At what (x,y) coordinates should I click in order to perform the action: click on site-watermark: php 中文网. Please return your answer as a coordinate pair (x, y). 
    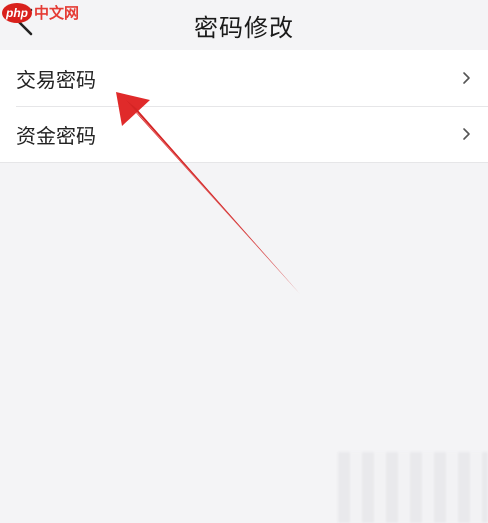
    Looking at the image, I should click on (40, 12).